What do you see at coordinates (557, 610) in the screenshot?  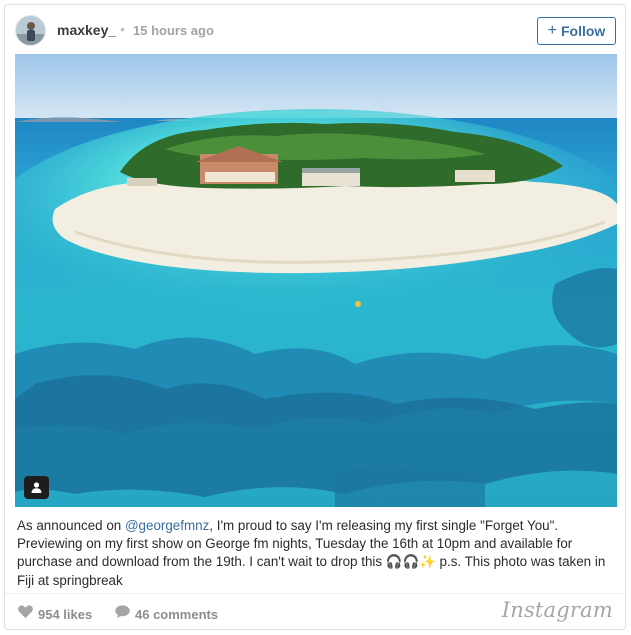 I see `instagram-logo: Instagram` at bounding box center [557, 610].